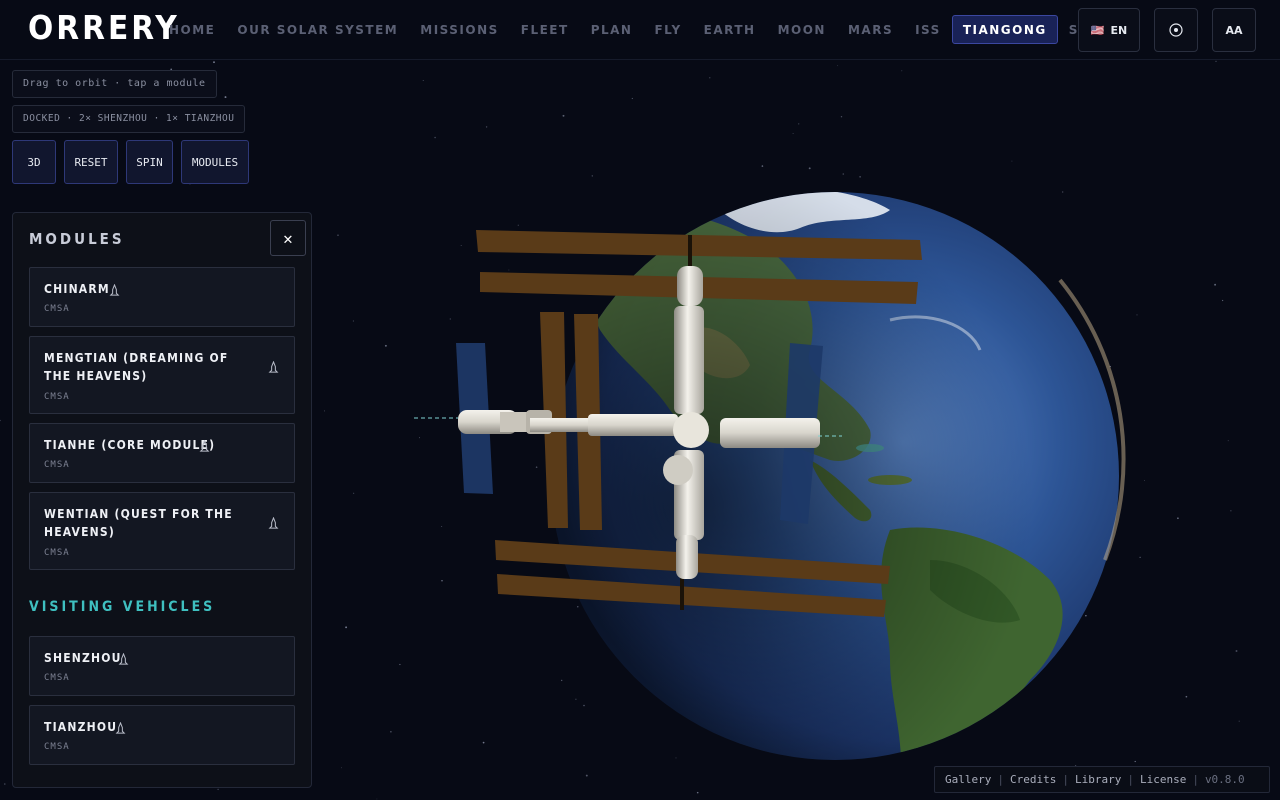 This screenshot has width=1280, height=800. I want to click on locate-button, so click(1176, 30).